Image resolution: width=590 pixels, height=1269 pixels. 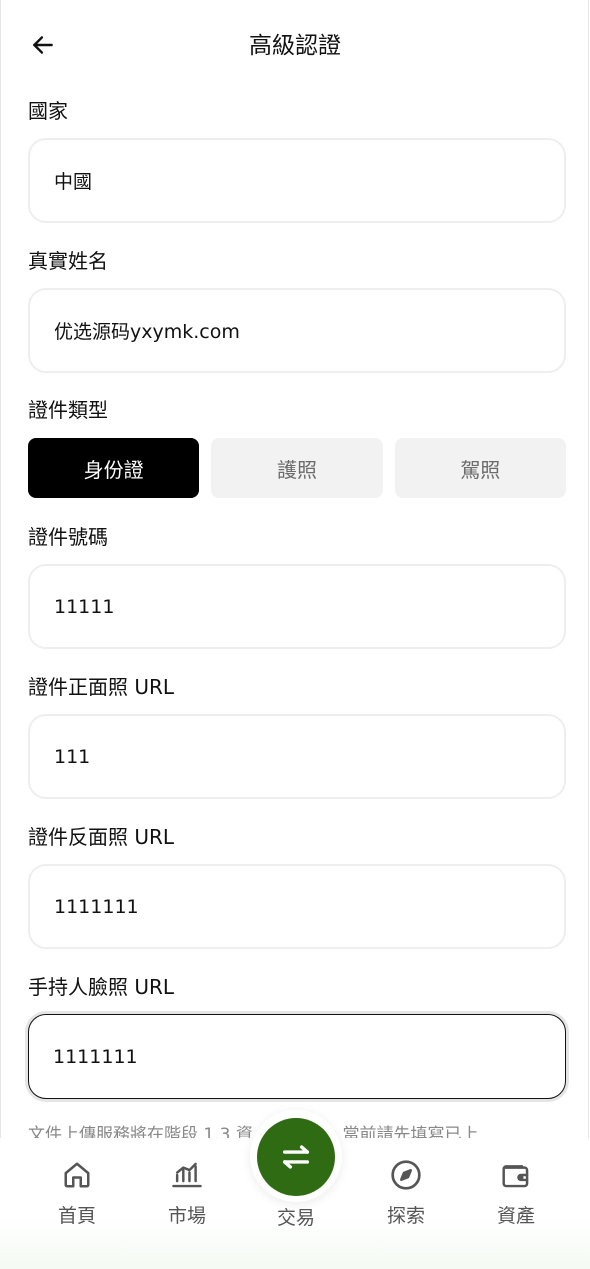 I want to click on nav-label-explore: 探索, so click(x=405, y=1216).